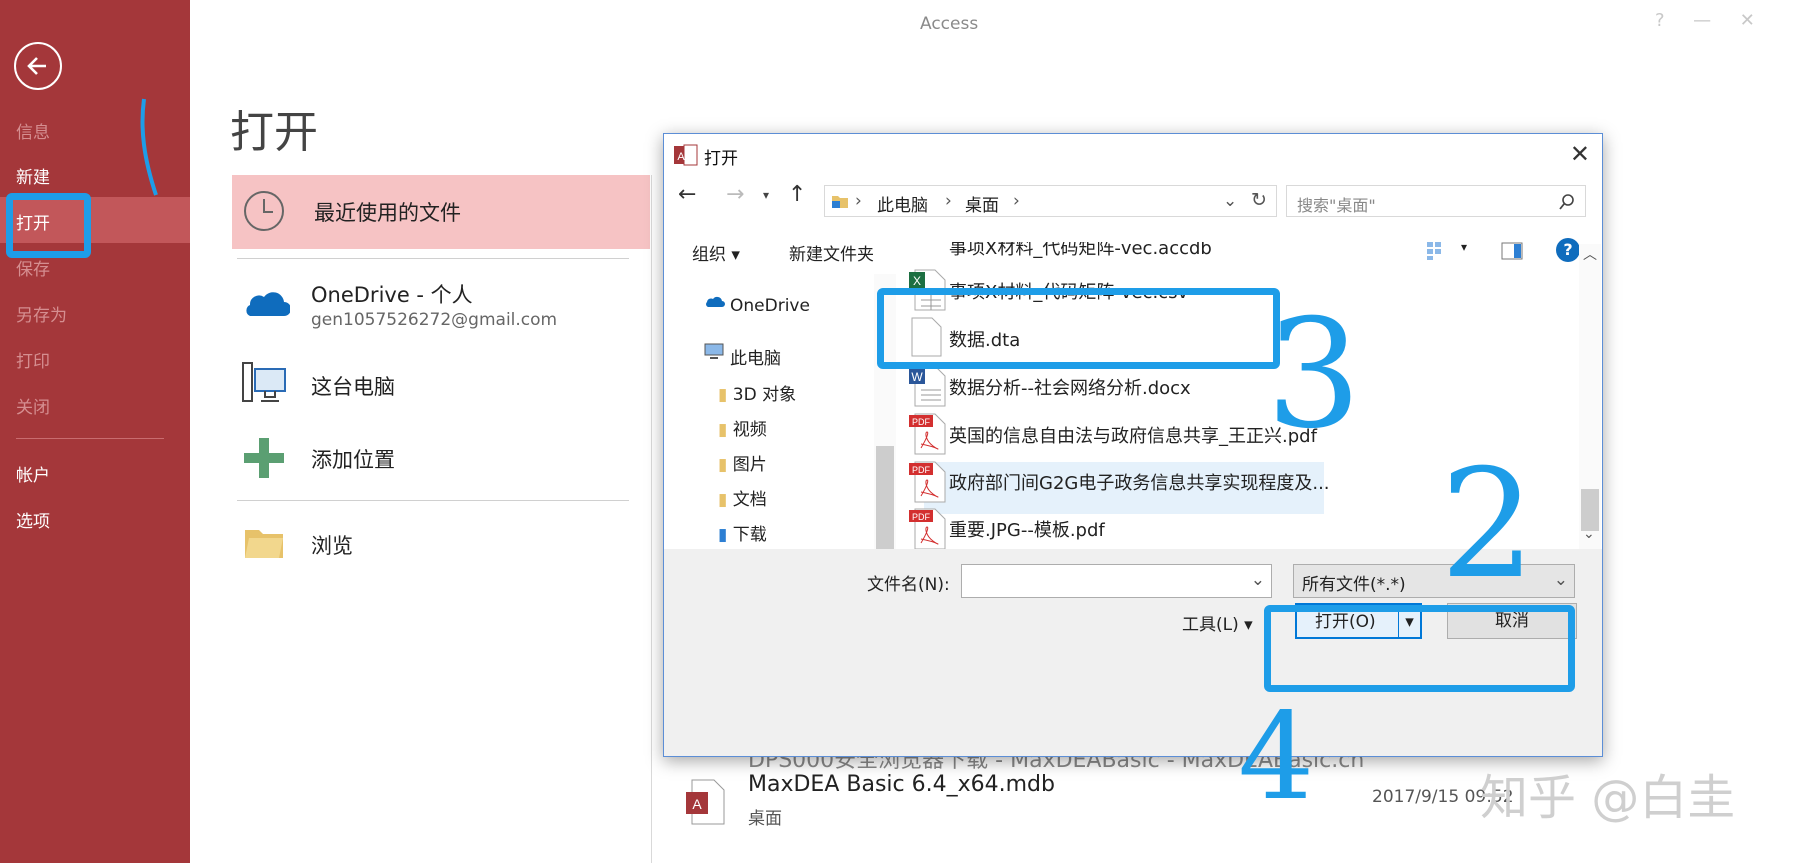 Image resolution: width=1811 pixels, height=863 pixels. What do you see at coordinates (1210, 625) in the screenshot?
I see `tools-label: 工具(L)` at bounding box center [1210, 625].